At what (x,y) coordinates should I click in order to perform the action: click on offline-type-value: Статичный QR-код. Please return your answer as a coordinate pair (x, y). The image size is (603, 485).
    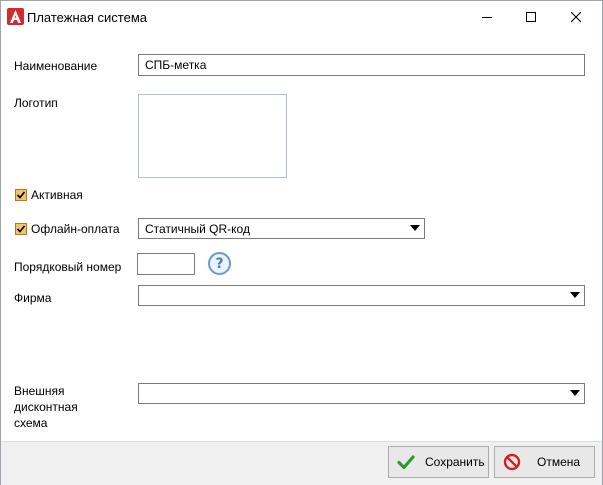
    Looking at the image, I should click on (197, 229).